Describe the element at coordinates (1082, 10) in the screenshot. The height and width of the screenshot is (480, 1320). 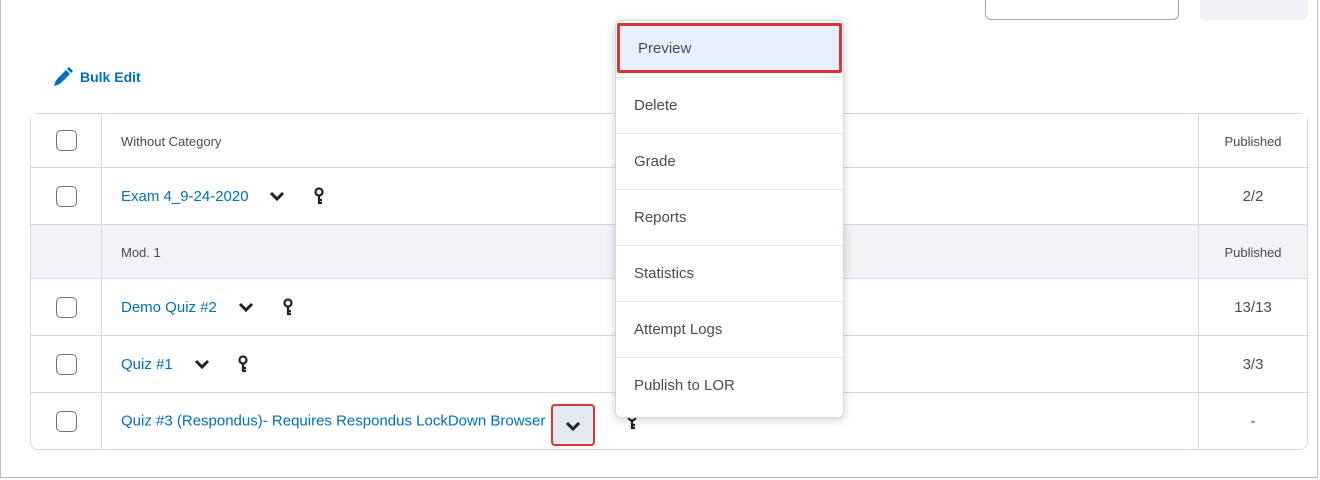
I see `top-control` at that location.